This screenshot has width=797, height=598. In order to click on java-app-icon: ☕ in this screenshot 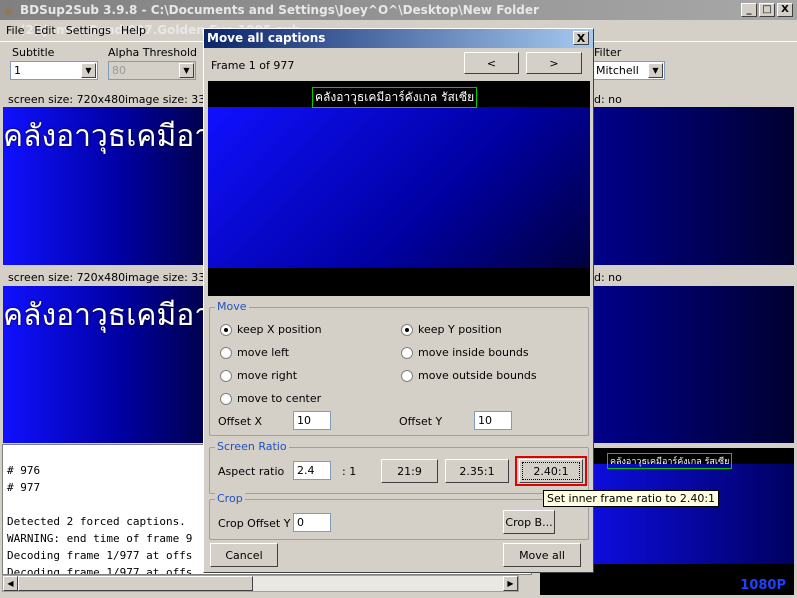, I will do `click(8, 10)`.